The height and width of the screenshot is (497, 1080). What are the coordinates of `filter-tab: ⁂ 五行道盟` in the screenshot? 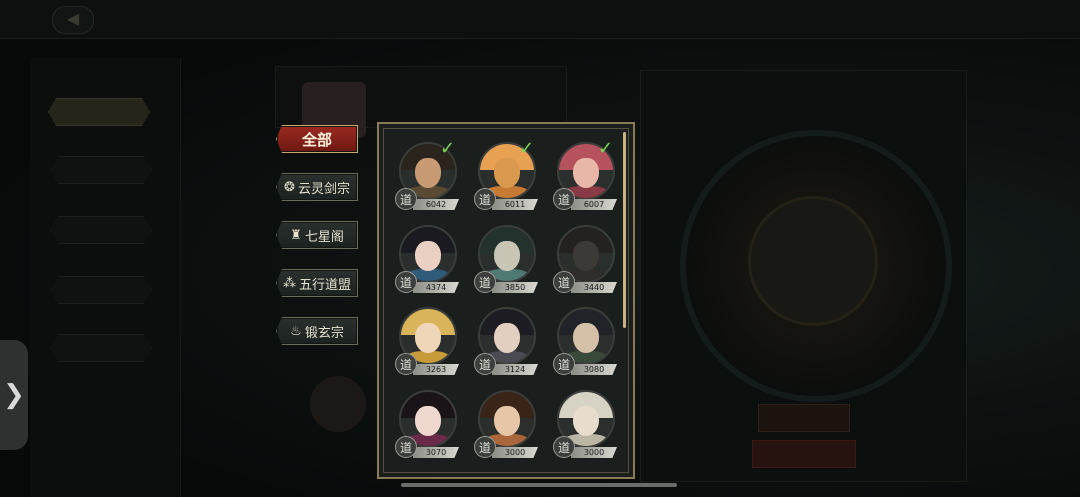 It's located at (317, 283).